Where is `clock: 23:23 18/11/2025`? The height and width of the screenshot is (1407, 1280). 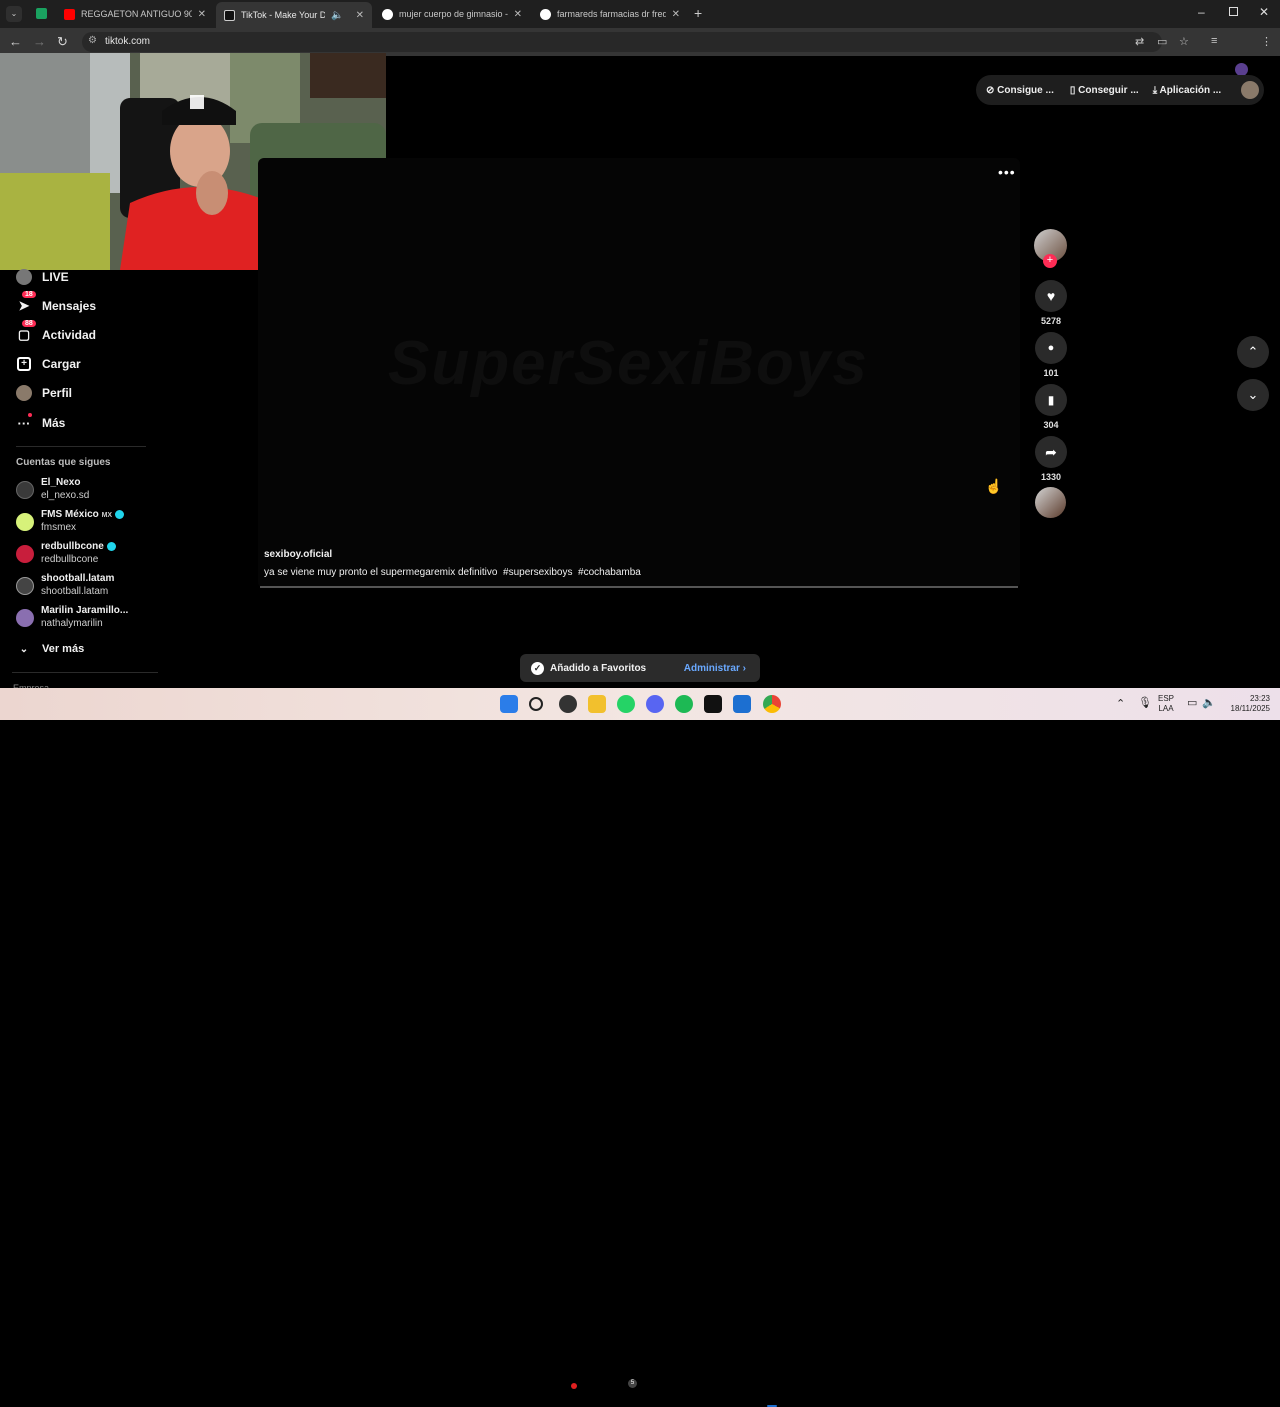 clock: 23:23 18/11/2025 is located at coordinates (1248, 704).